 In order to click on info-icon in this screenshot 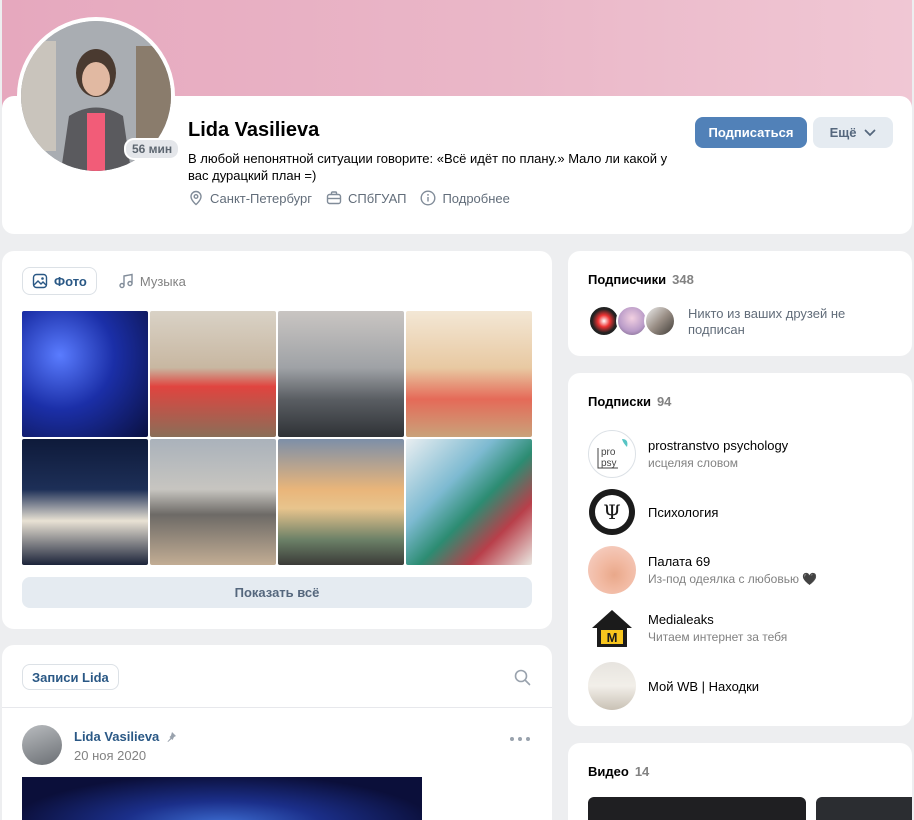, I will do `click(428, 198)`.